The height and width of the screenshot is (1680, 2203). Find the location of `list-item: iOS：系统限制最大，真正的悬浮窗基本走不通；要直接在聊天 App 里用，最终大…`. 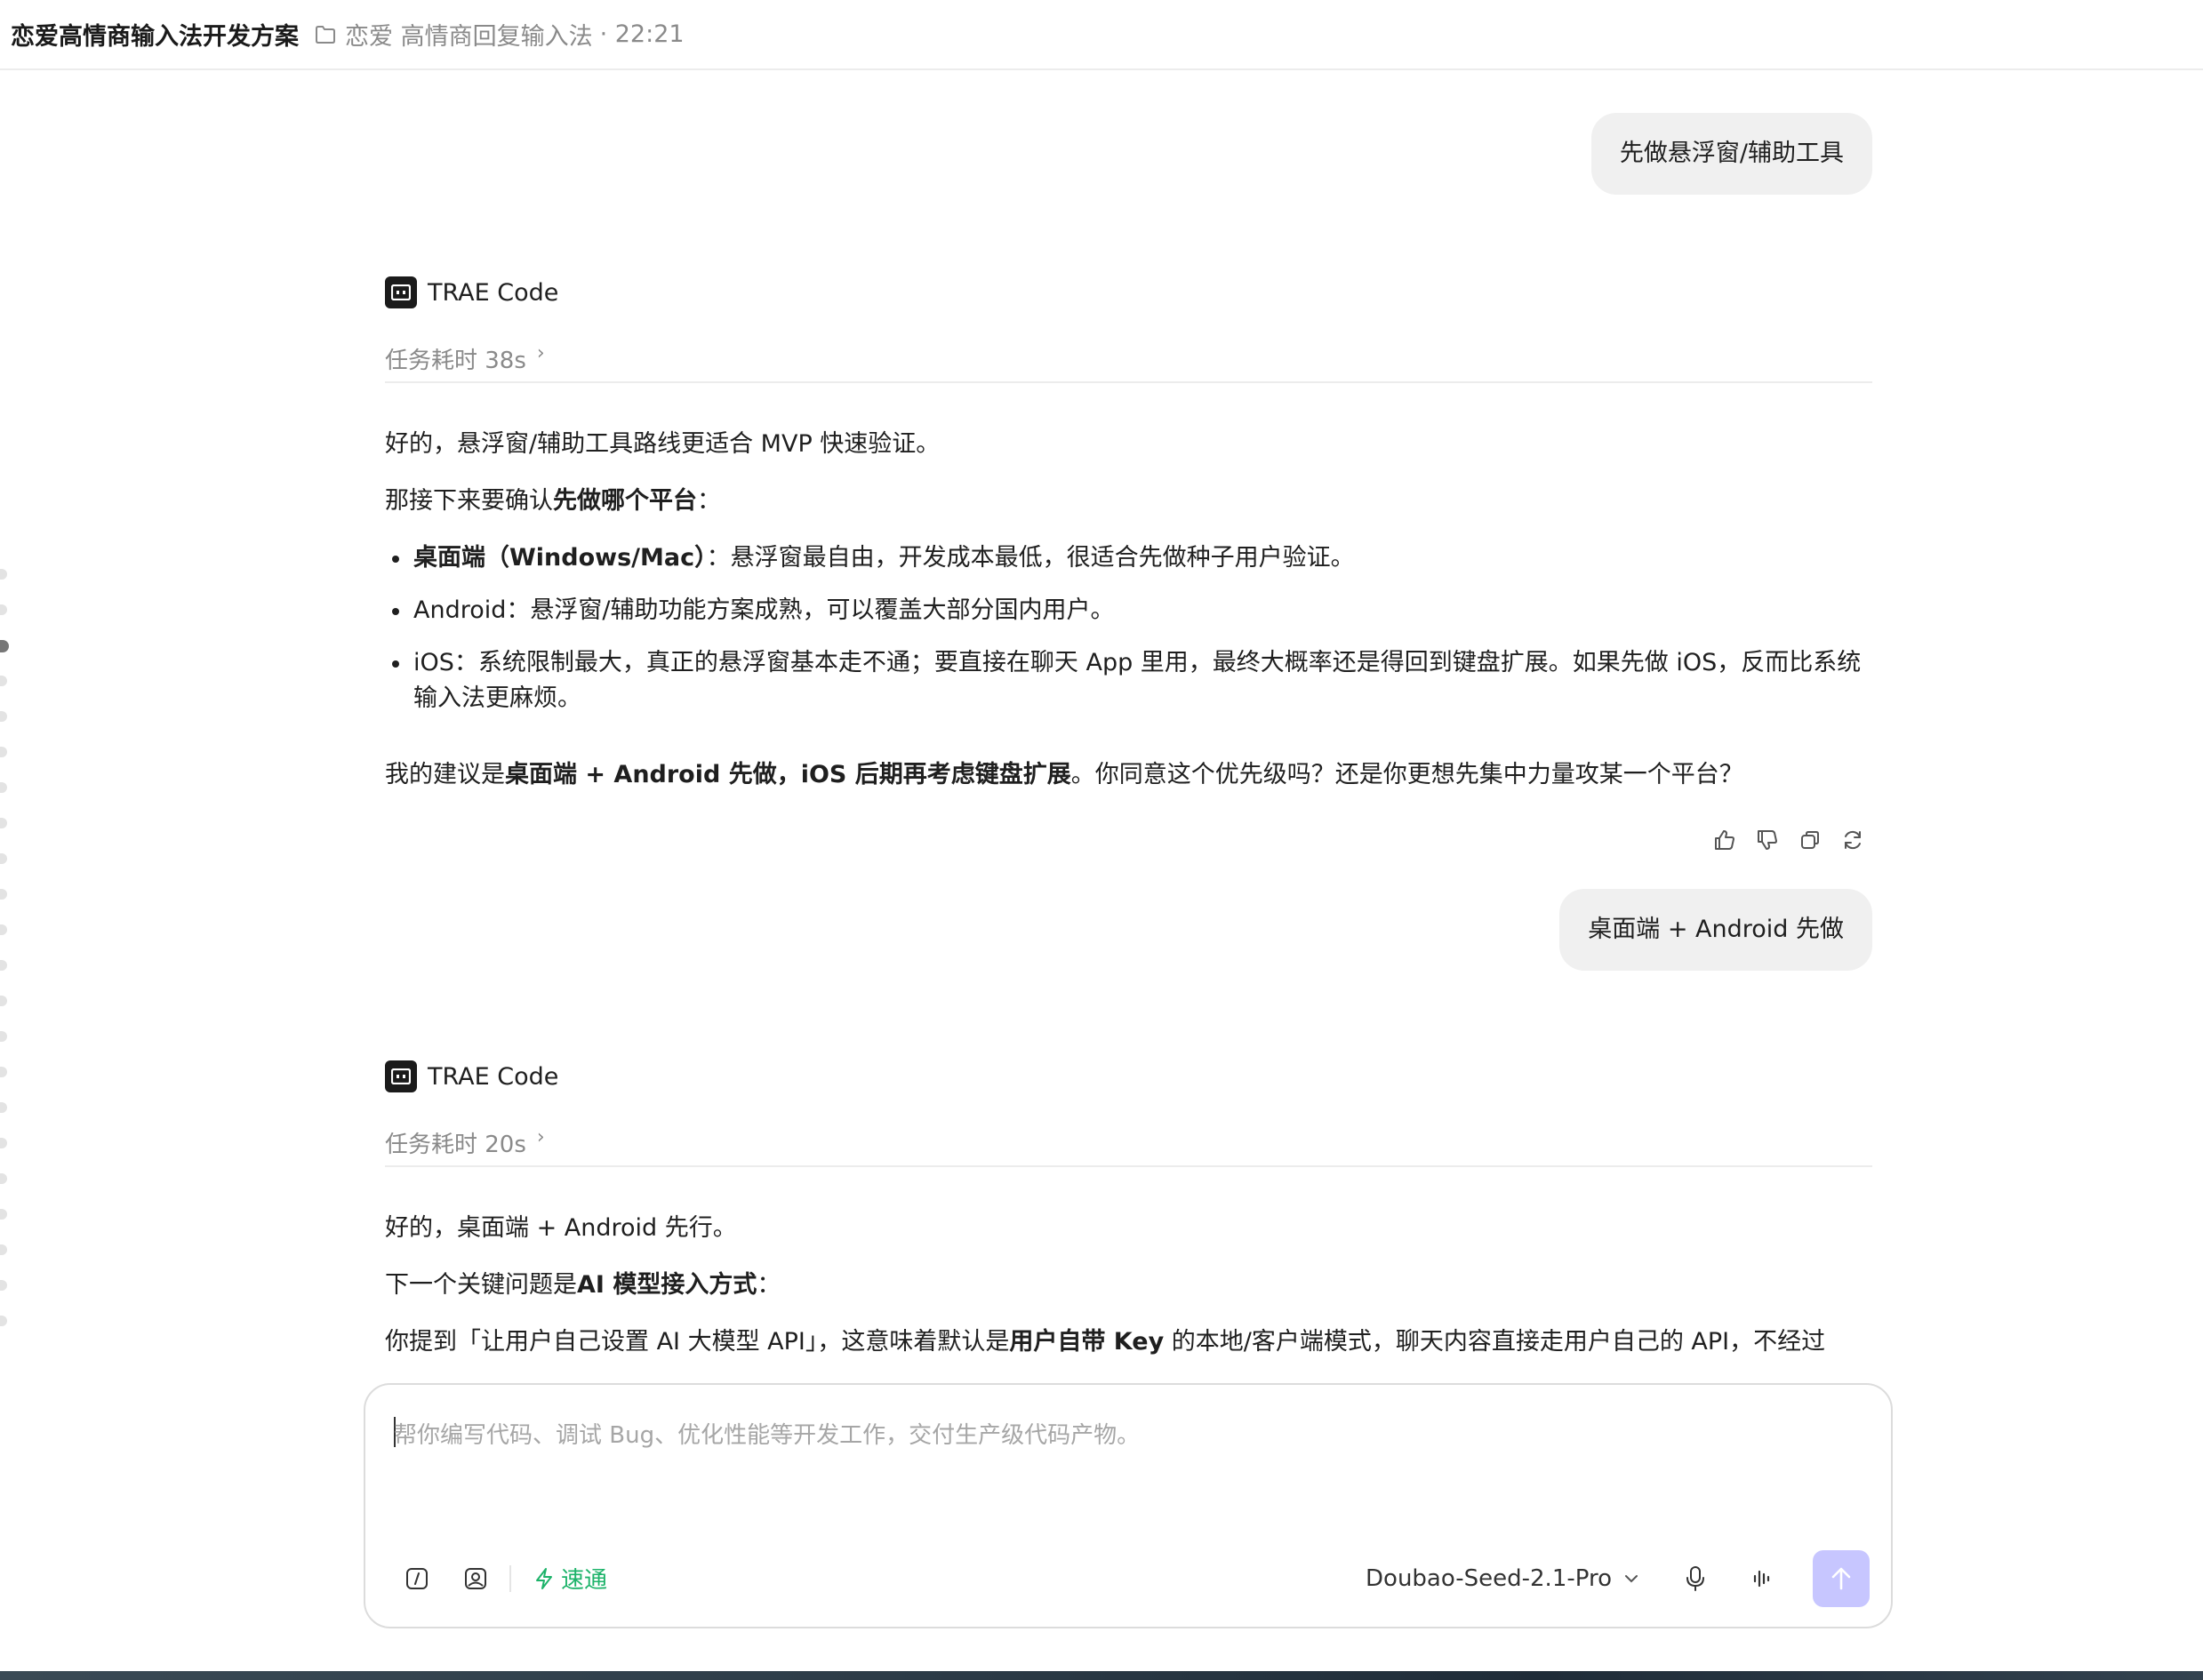

list-item: iOS：系统限制最大，真正的悬浮窗基本走不通；要直接在聊天 App 里用，最终大… is located at coordinates (1128, 680).